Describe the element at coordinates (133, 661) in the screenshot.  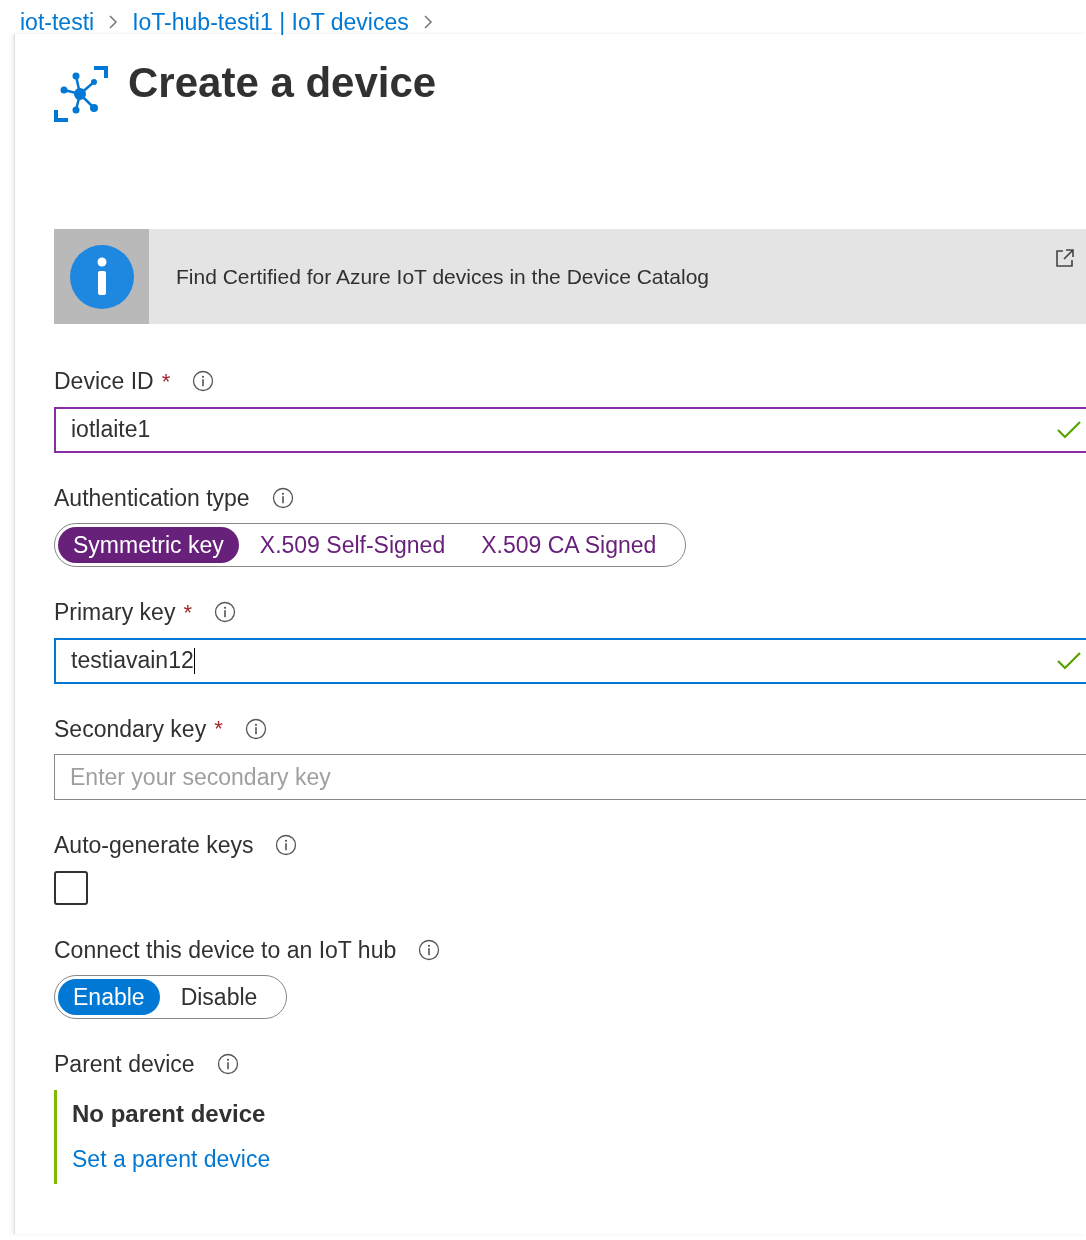
I see `field-value: testiavain12` at that location.